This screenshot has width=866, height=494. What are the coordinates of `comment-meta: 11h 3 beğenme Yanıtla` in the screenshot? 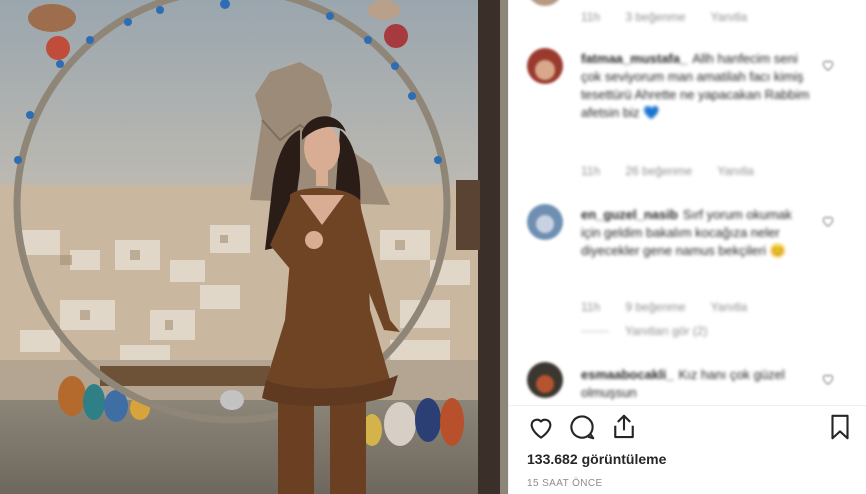 It's located at (675, 17).